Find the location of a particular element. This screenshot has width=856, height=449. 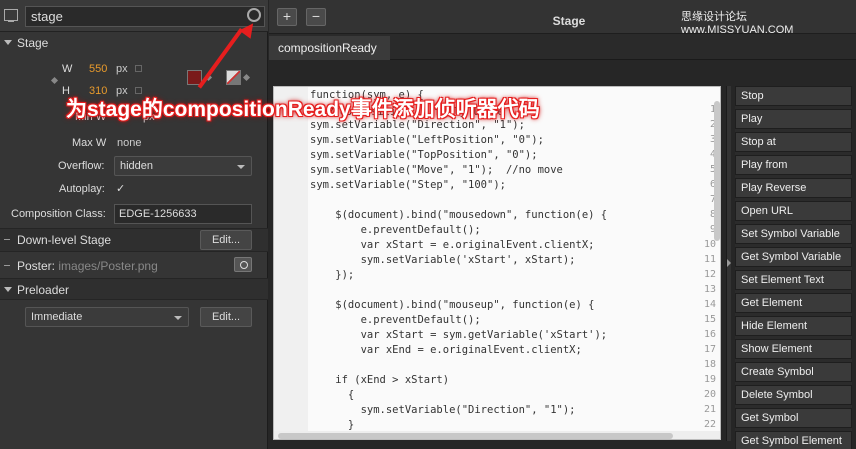

snippet-button: Set Symbol Variable is located at coordinates (793, 234).